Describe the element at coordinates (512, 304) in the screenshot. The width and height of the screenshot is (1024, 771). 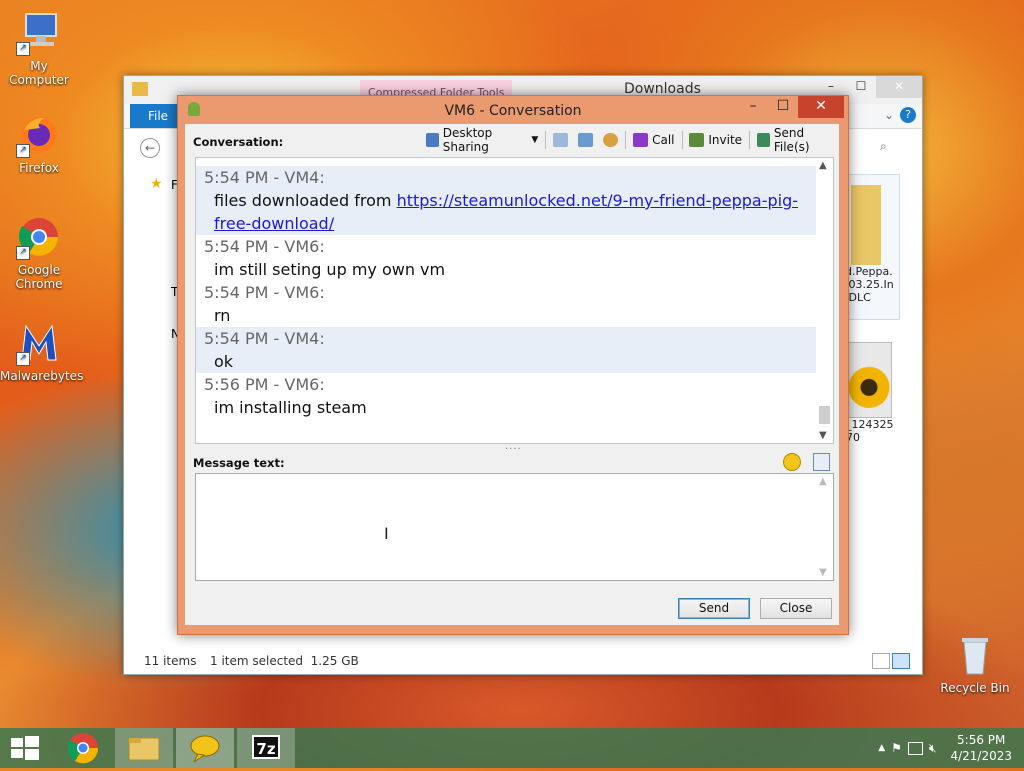
I see `message-item: 5:54 PM - VM6: rn` at that location.